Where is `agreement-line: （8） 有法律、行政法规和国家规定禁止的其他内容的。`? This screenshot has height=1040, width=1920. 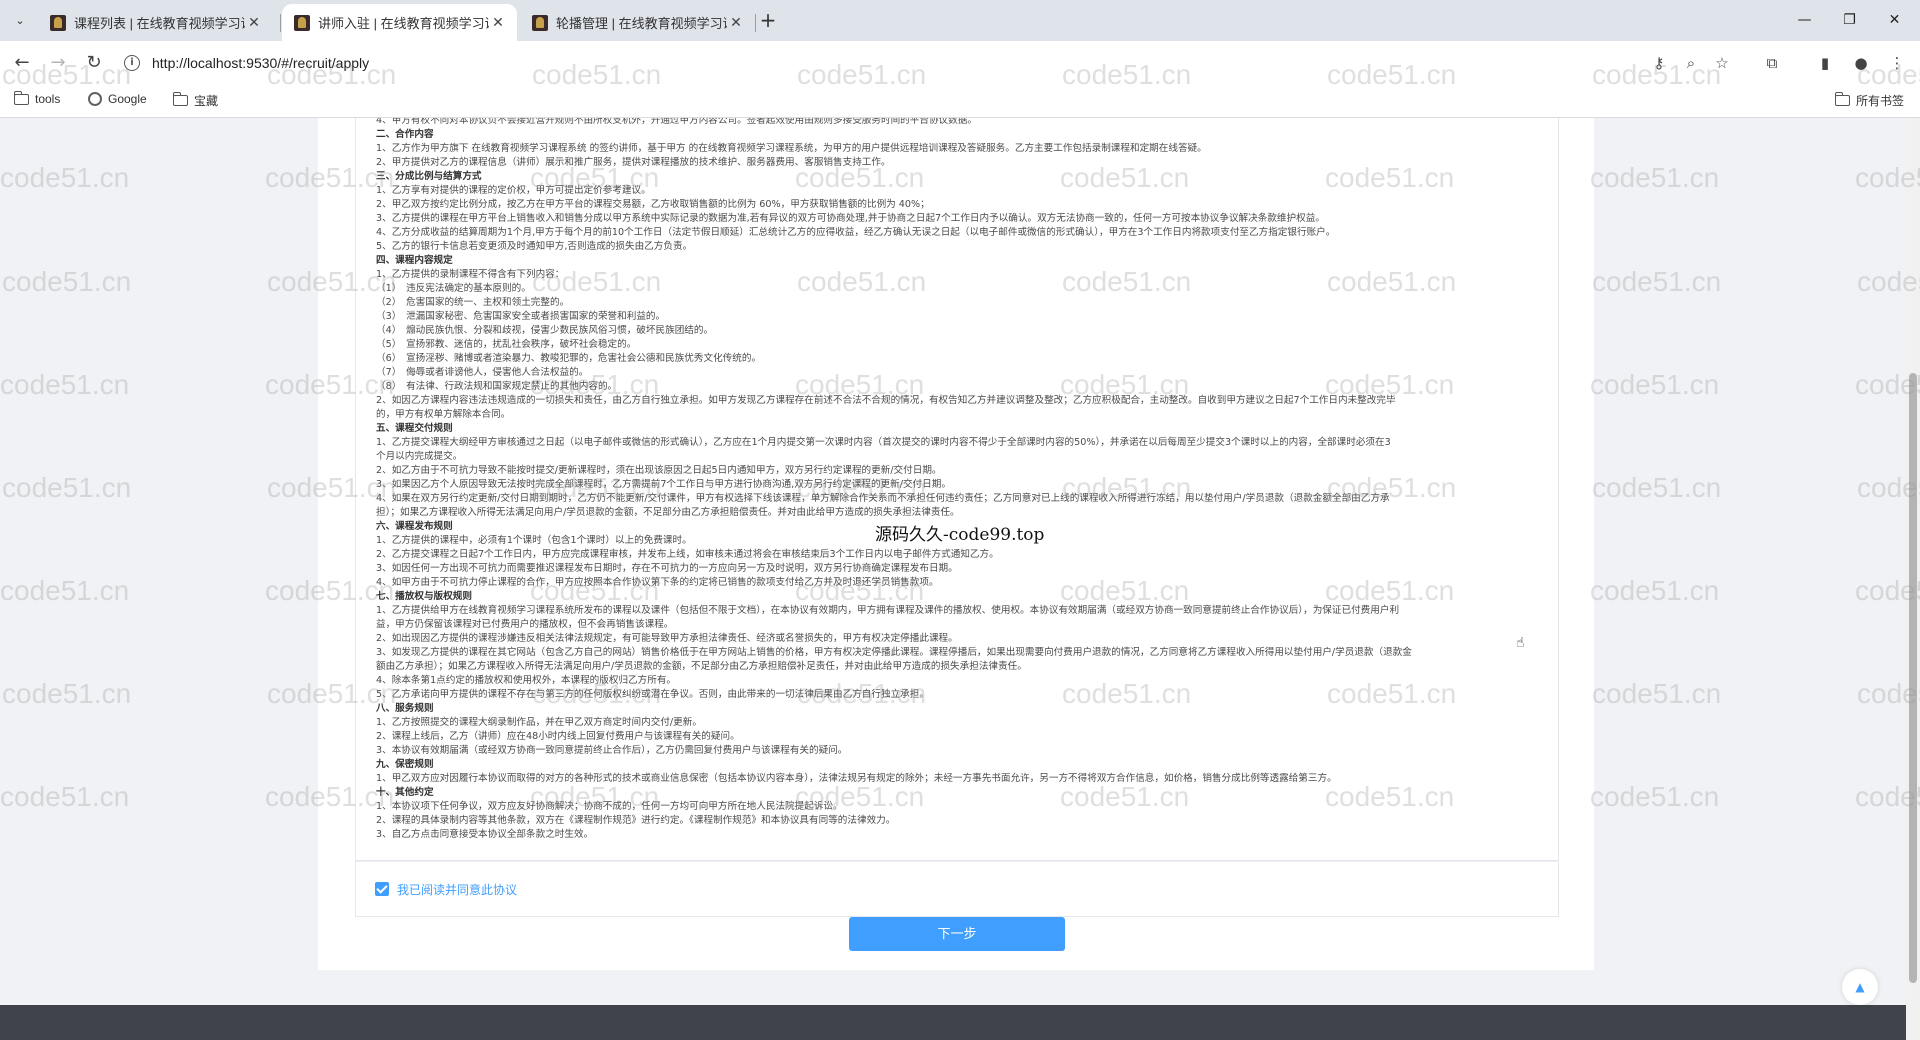 agreement-line: （8） 有法律、行政法规和国家规定禁止的其他内容的。 is located at coordinates (497, 386).